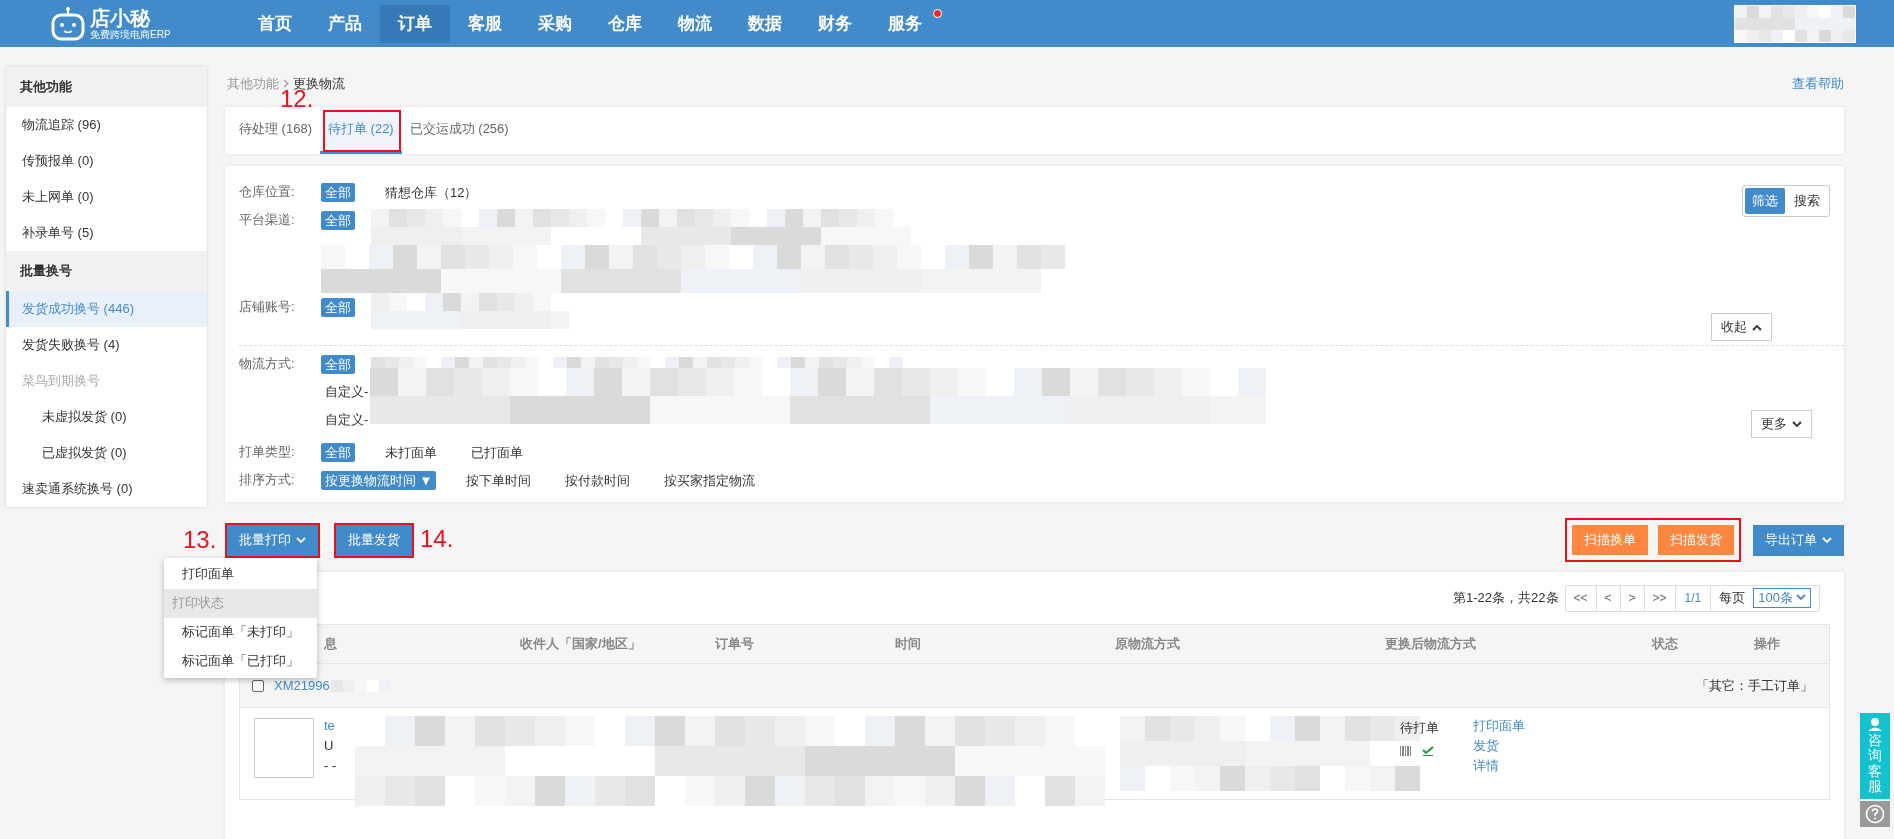  Describe the element at coordinates (1665, 644) in the screenshot. I see `column-header: 状态` at that location.